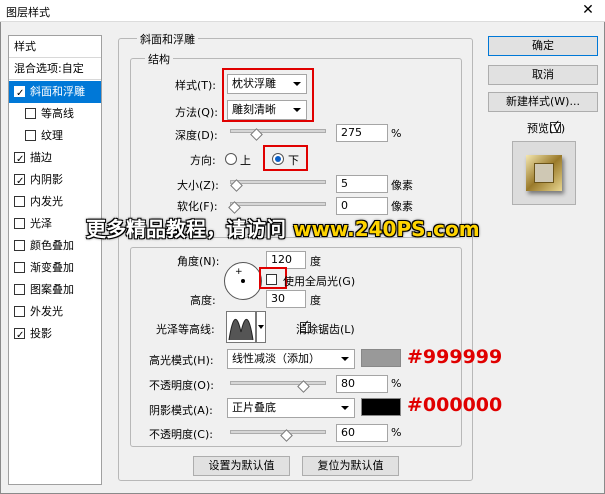 The height and width of the screenshot is (494, 605). I want to click on sidebar-item-label: 样式, so click(25, 46).